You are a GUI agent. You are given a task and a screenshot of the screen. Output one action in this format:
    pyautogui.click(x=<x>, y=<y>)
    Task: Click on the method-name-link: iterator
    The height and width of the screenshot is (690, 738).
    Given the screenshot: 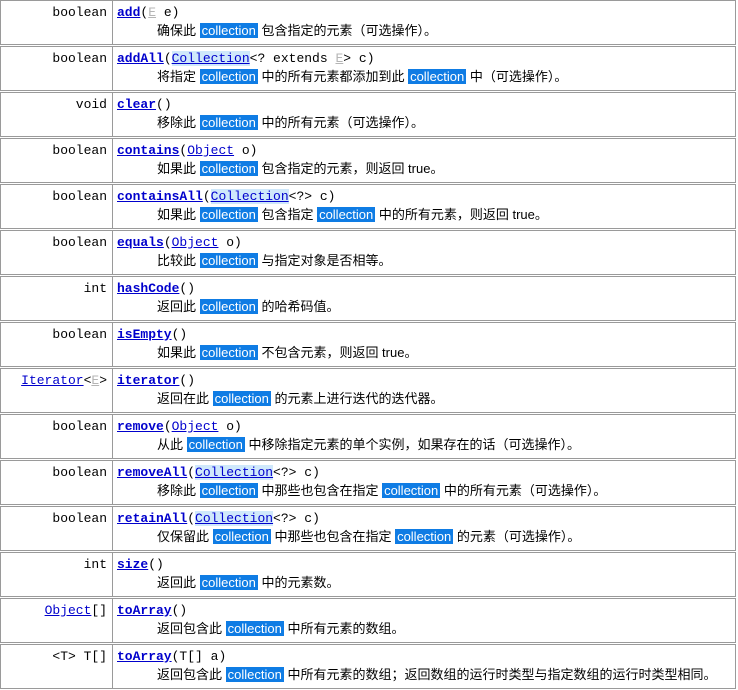 What is the action you would take?
    pyautogui.click(x=148, y=380)
    